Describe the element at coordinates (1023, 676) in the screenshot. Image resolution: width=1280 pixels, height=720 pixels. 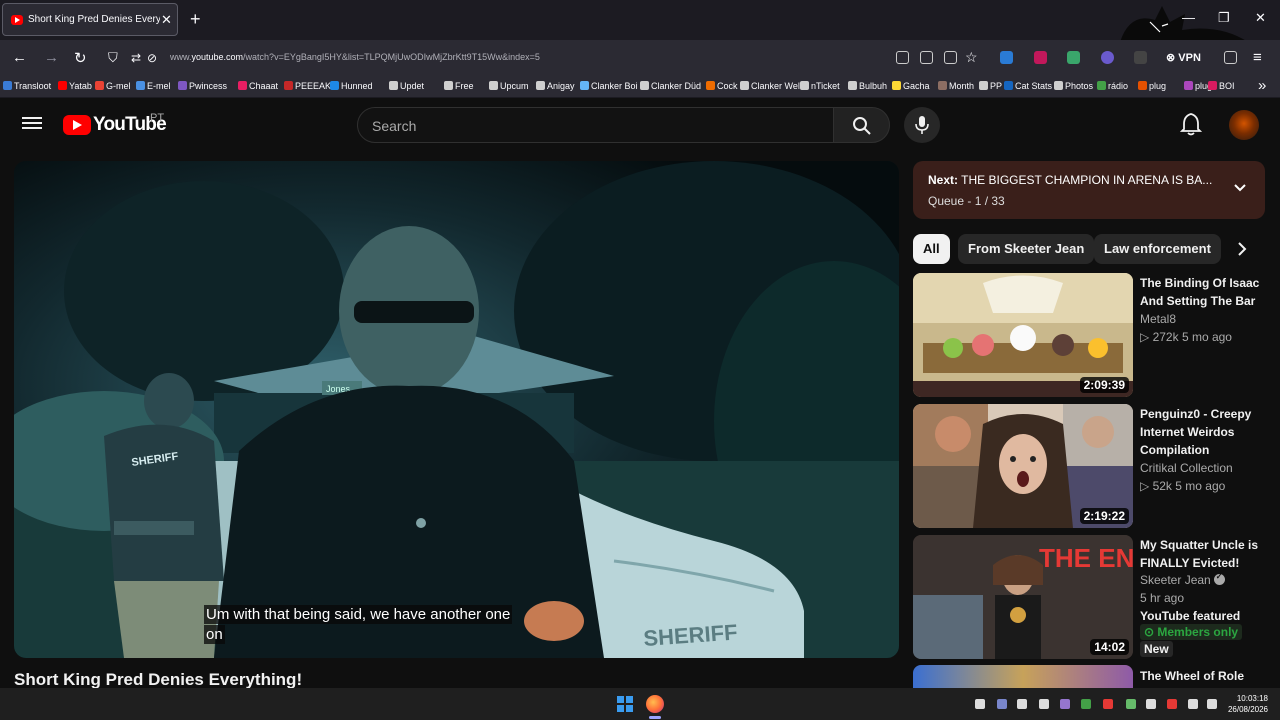
I see `video-thumbnail` at that location.